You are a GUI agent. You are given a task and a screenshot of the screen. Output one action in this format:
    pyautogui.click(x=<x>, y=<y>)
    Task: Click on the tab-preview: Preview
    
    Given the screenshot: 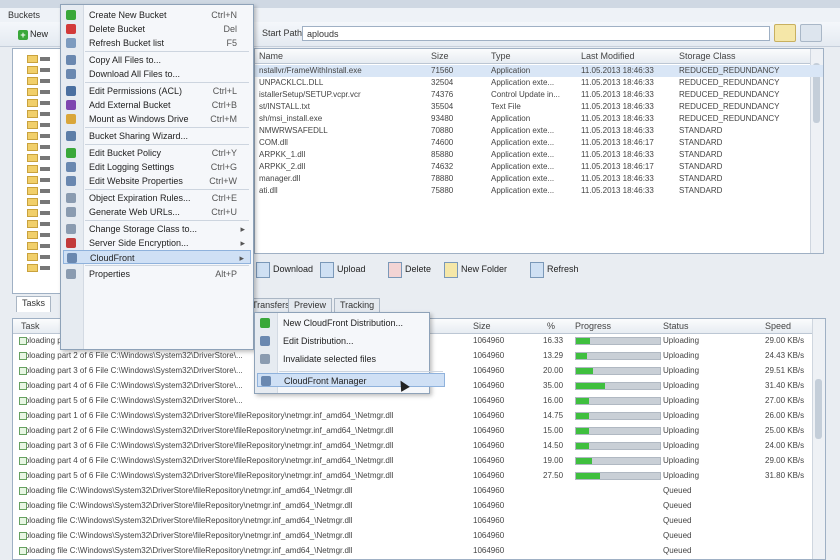 What is the action you would take?
    pyautogui.click(x=310, y=305)
    